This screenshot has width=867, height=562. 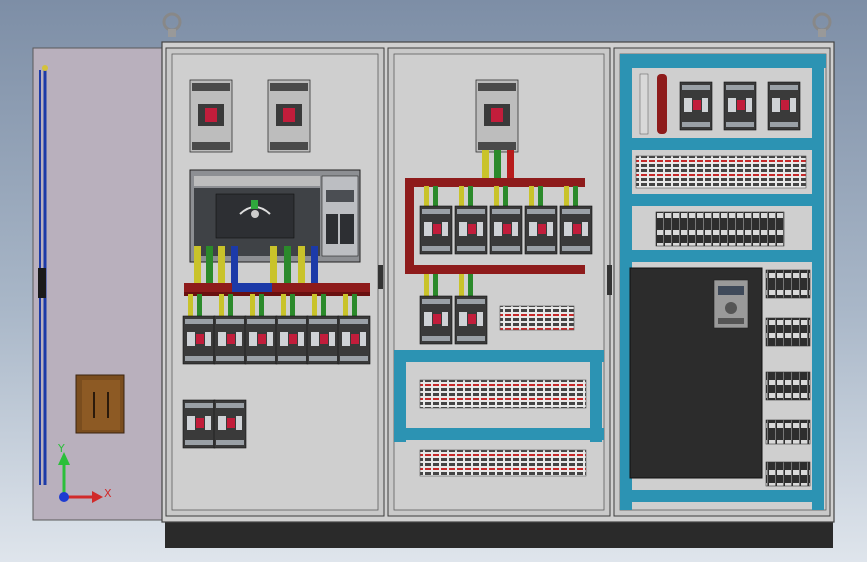 I want to click on door-hinge-middle, so click(x=609, y=280).